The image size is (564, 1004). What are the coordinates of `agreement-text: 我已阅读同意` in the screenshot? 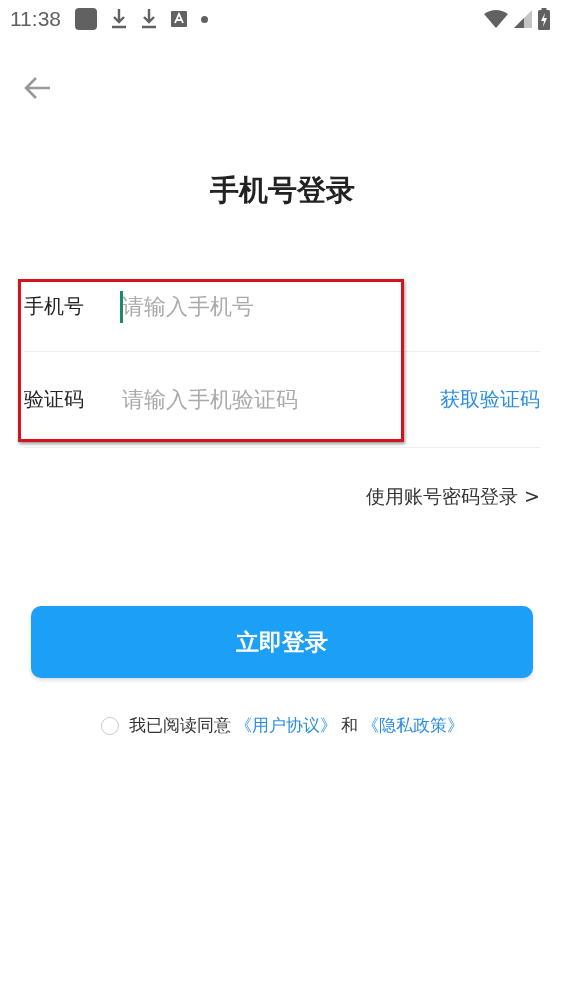 It's located at (179, 725).